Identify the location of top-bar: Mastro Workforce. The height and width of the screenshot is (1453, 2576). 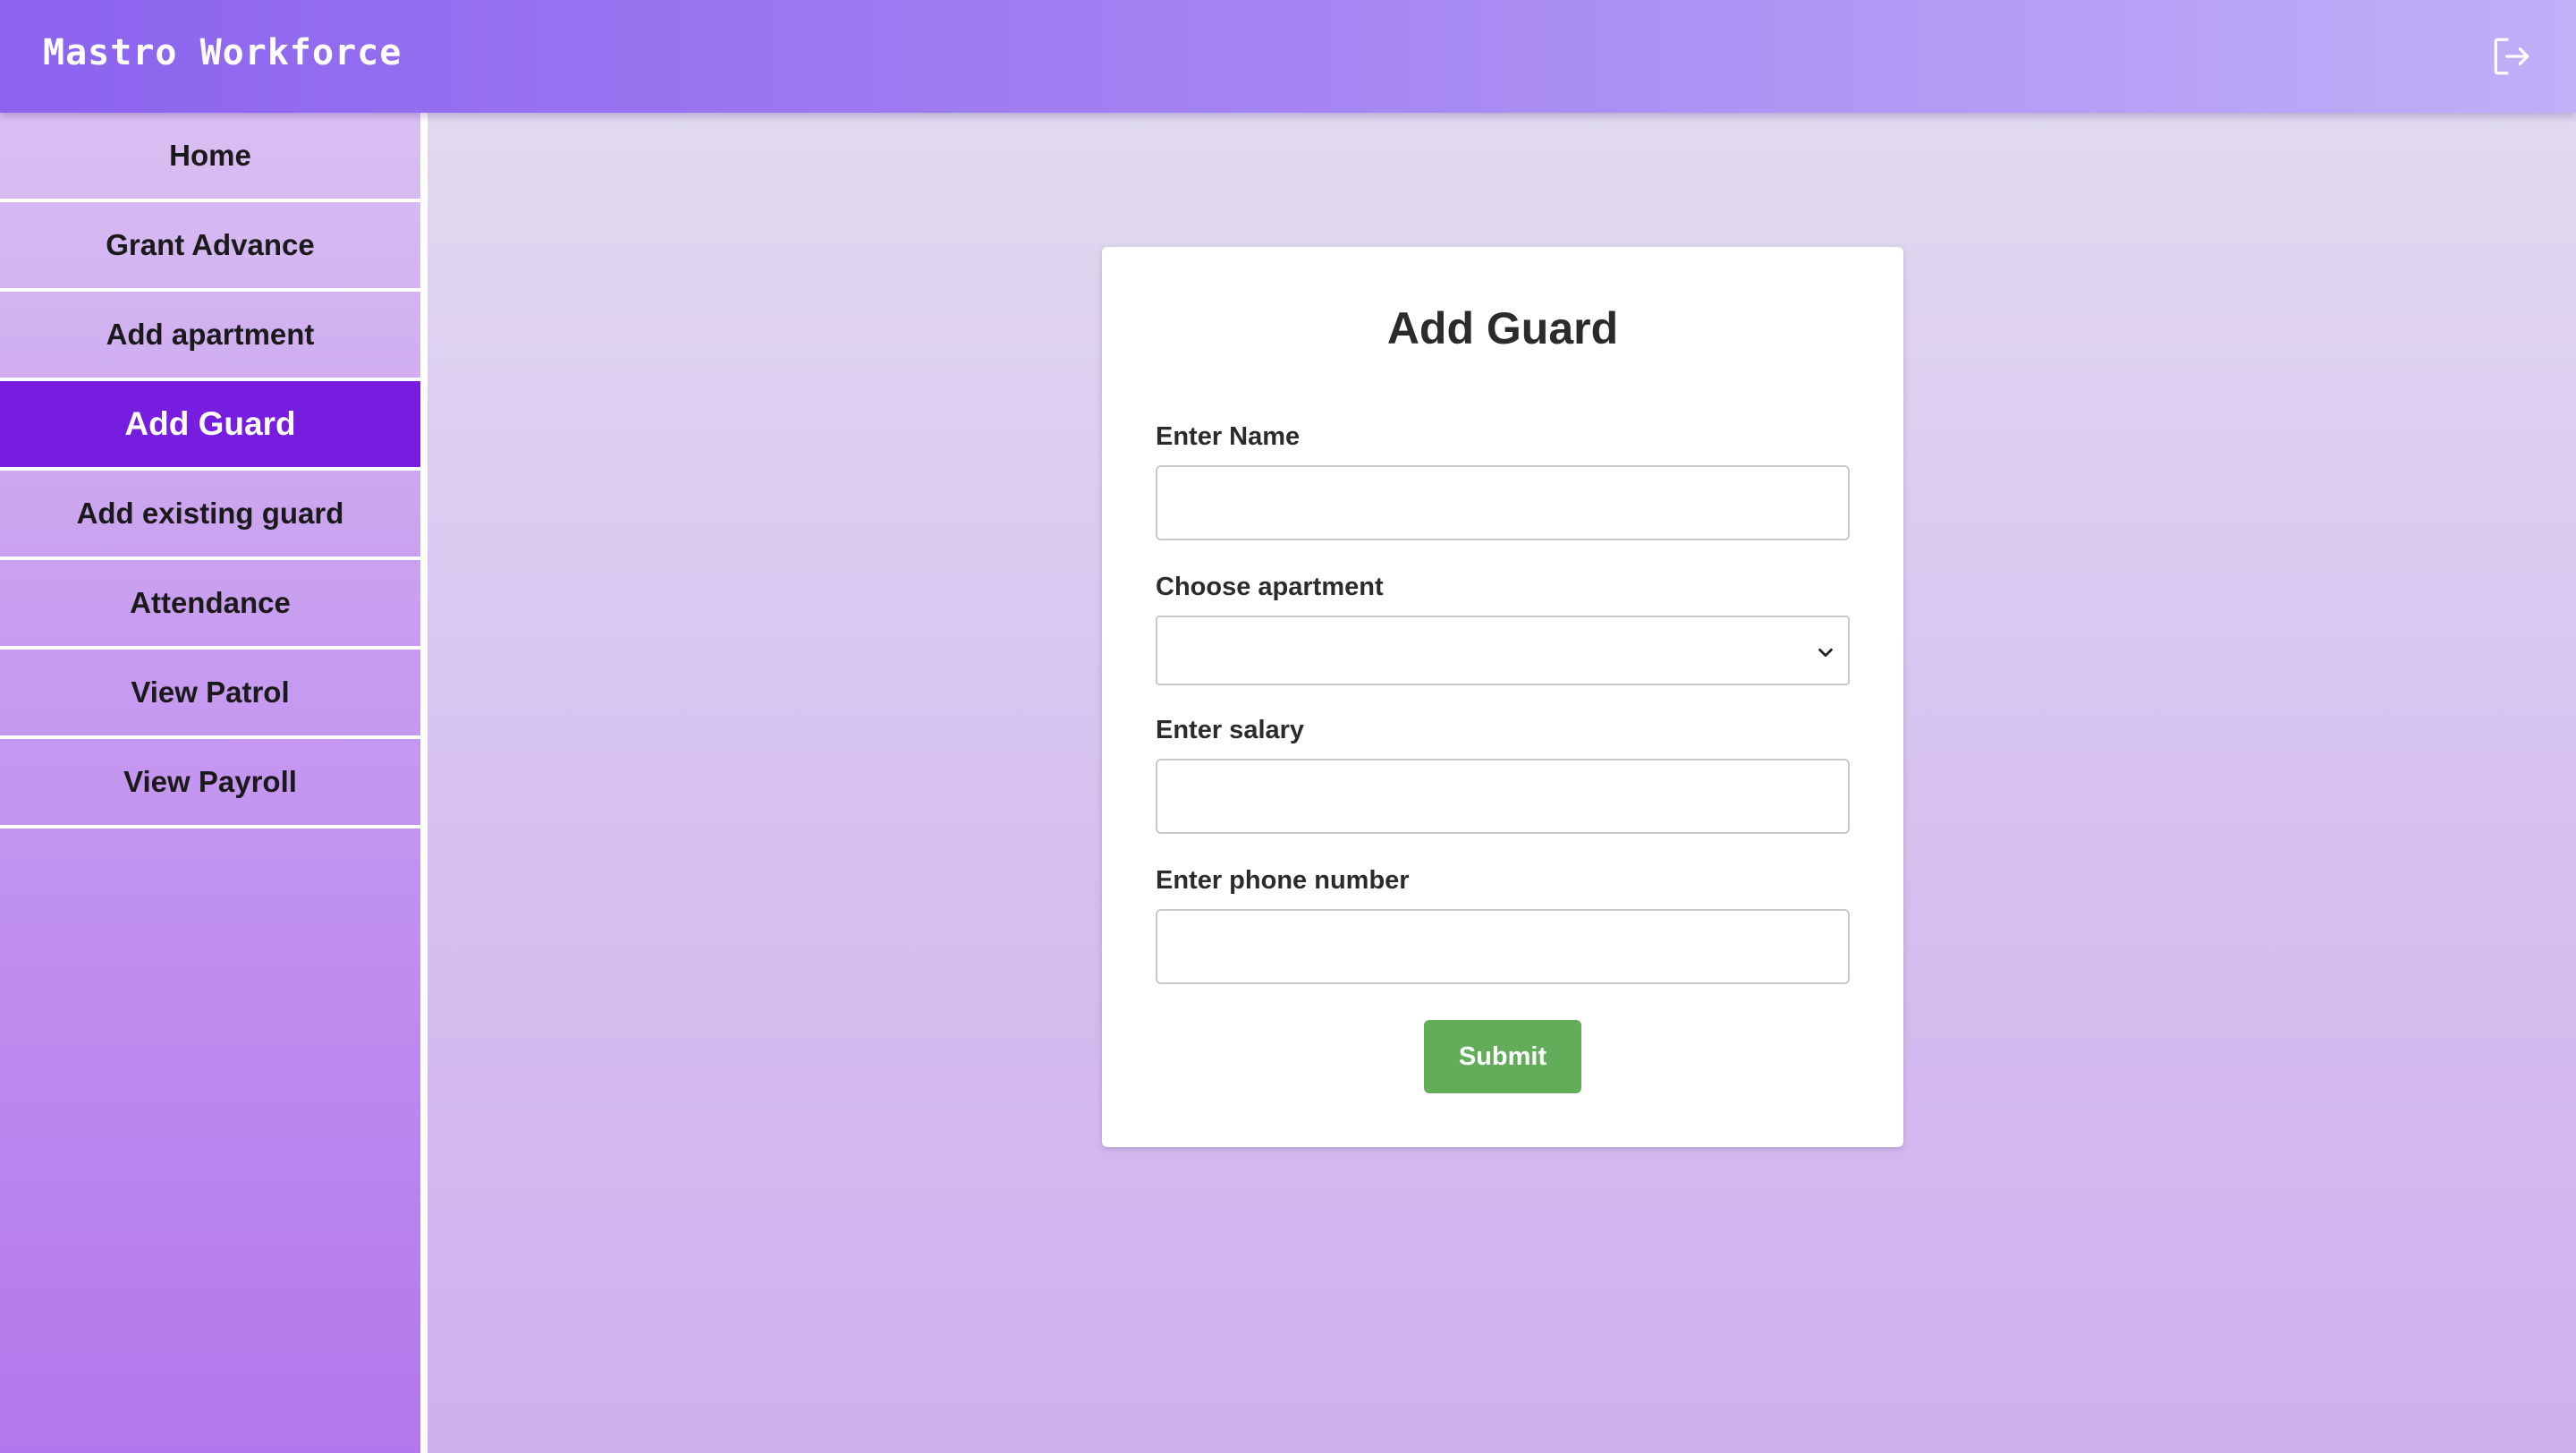
(1288, 56).